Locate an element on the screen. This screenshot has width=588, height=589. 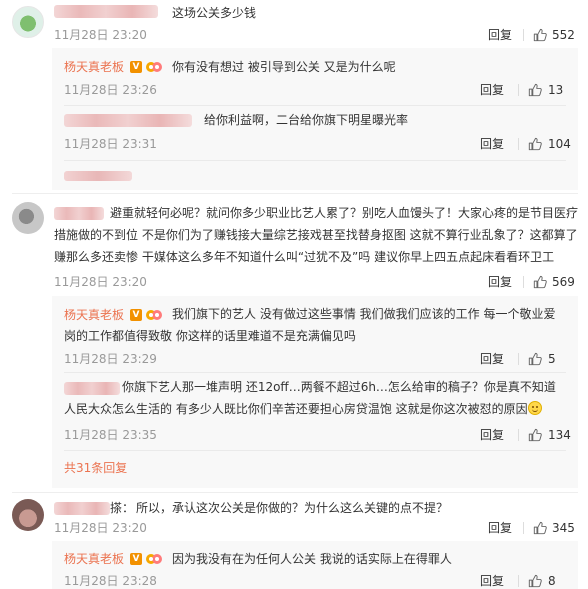
reply-time: 11月28日 23:35 is located at coordinates (110, 435).